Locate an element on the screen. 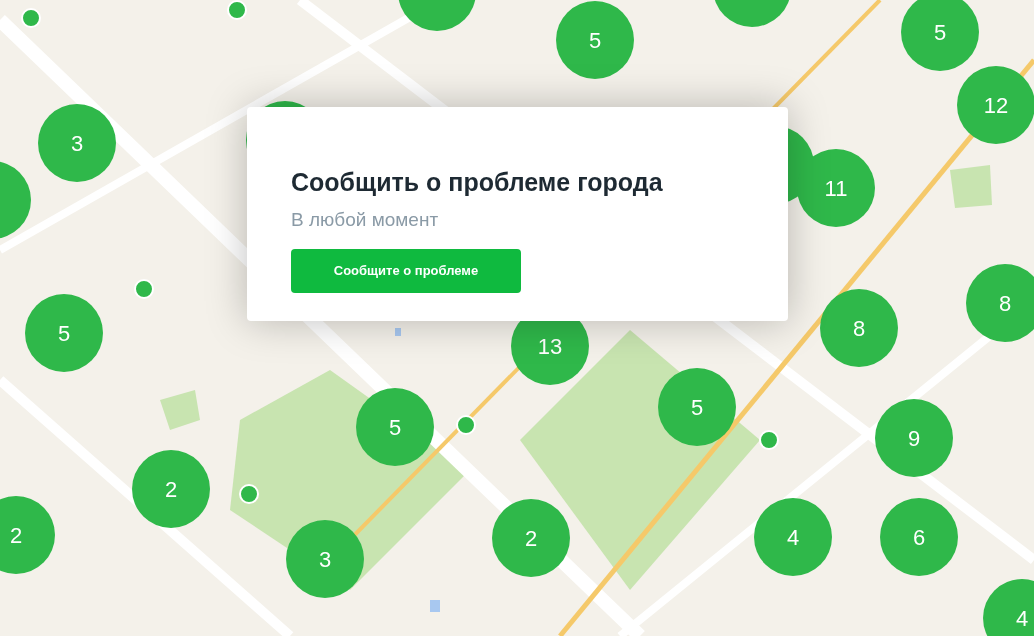 This screenshot has height=636, width=1034. card-subtitle: В любой момент is located at coordinates (365, 220).